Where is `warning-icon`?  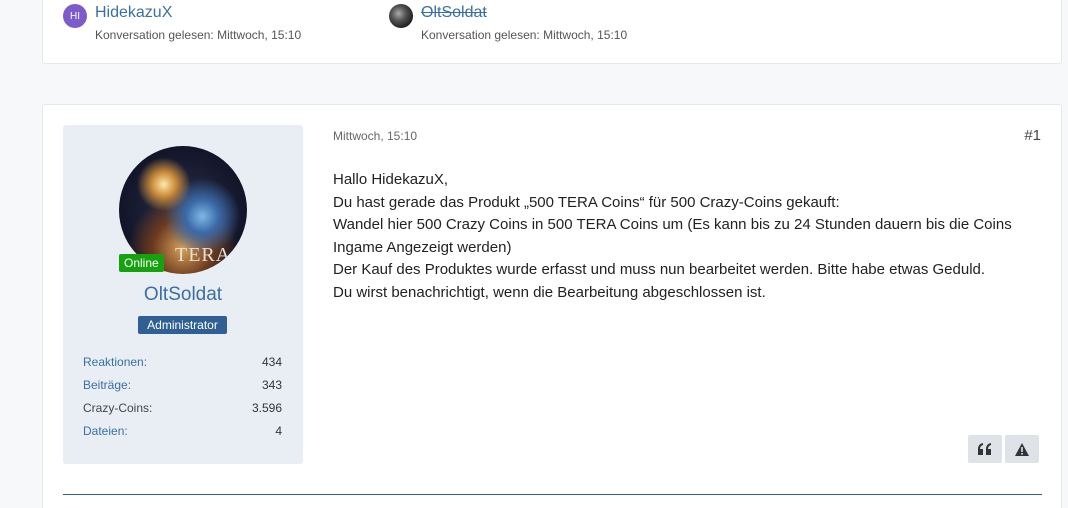 warning-icon is located at coordinates (1022, 449).